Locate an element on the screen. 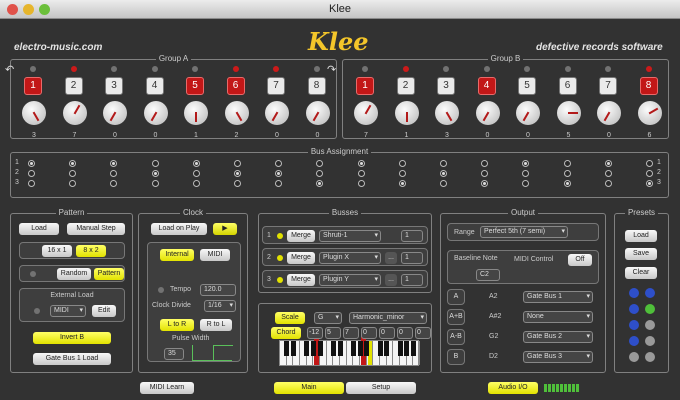  manual-step-button: Manual Step is located at coordinates (96, 229).